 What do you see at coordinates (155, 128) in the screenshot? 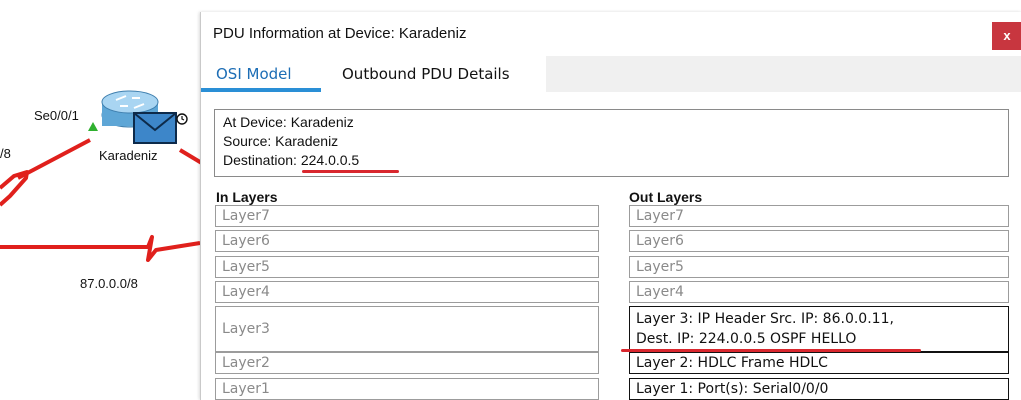
I see `pdu-envelope-icon` at bounding box center [155, 128].